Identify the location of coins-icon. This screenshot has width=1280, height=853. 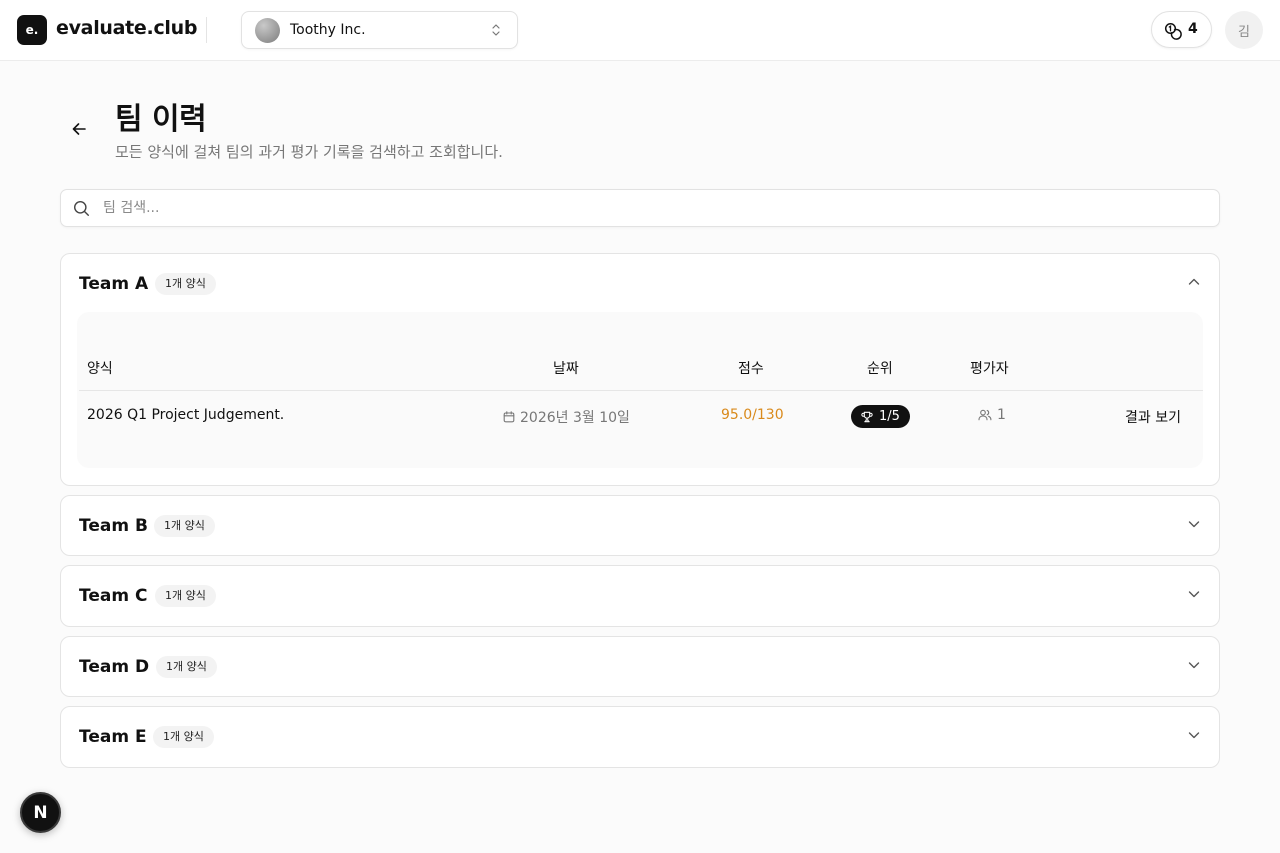
(1173, 31).